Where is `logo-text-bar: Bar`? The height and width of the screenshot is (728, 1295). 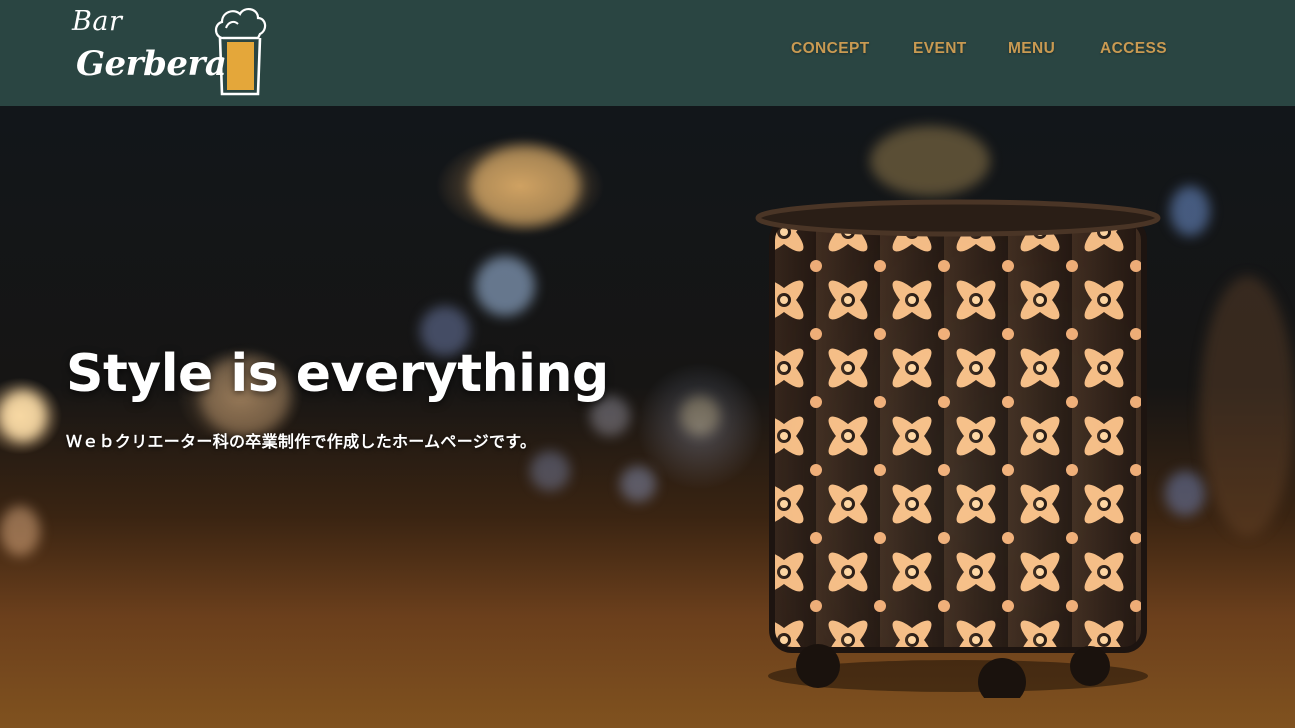
logo-text-bar: Bar is located at coordinates (97, 21).